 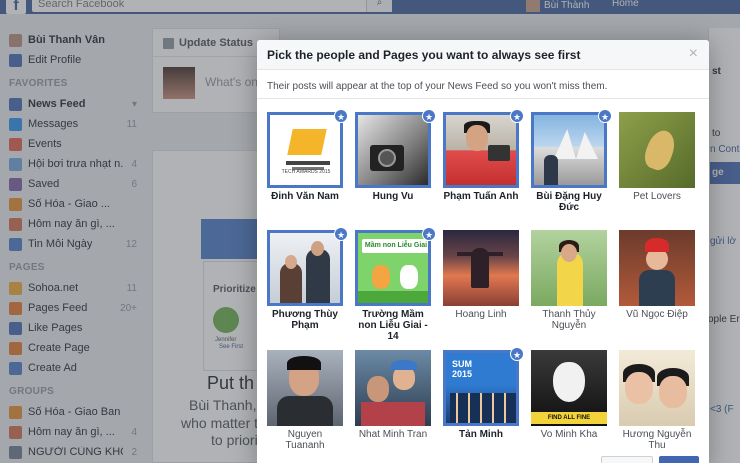 What do you see at coordinates (304, 320) in the screenshot?
I see `tile-name: Phương Thùy Phạm` at bounding box center [304, 320].